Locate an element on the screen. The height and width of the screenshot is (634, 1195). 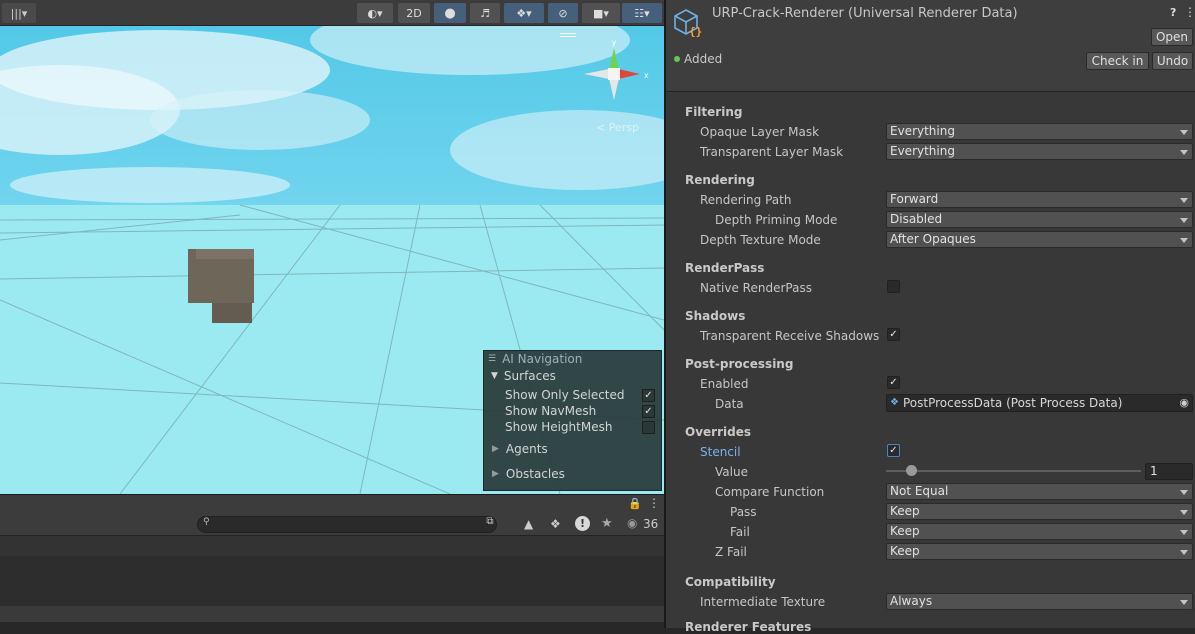
filter-by-type-icon: ▲ is located at coordinates (528, 524).